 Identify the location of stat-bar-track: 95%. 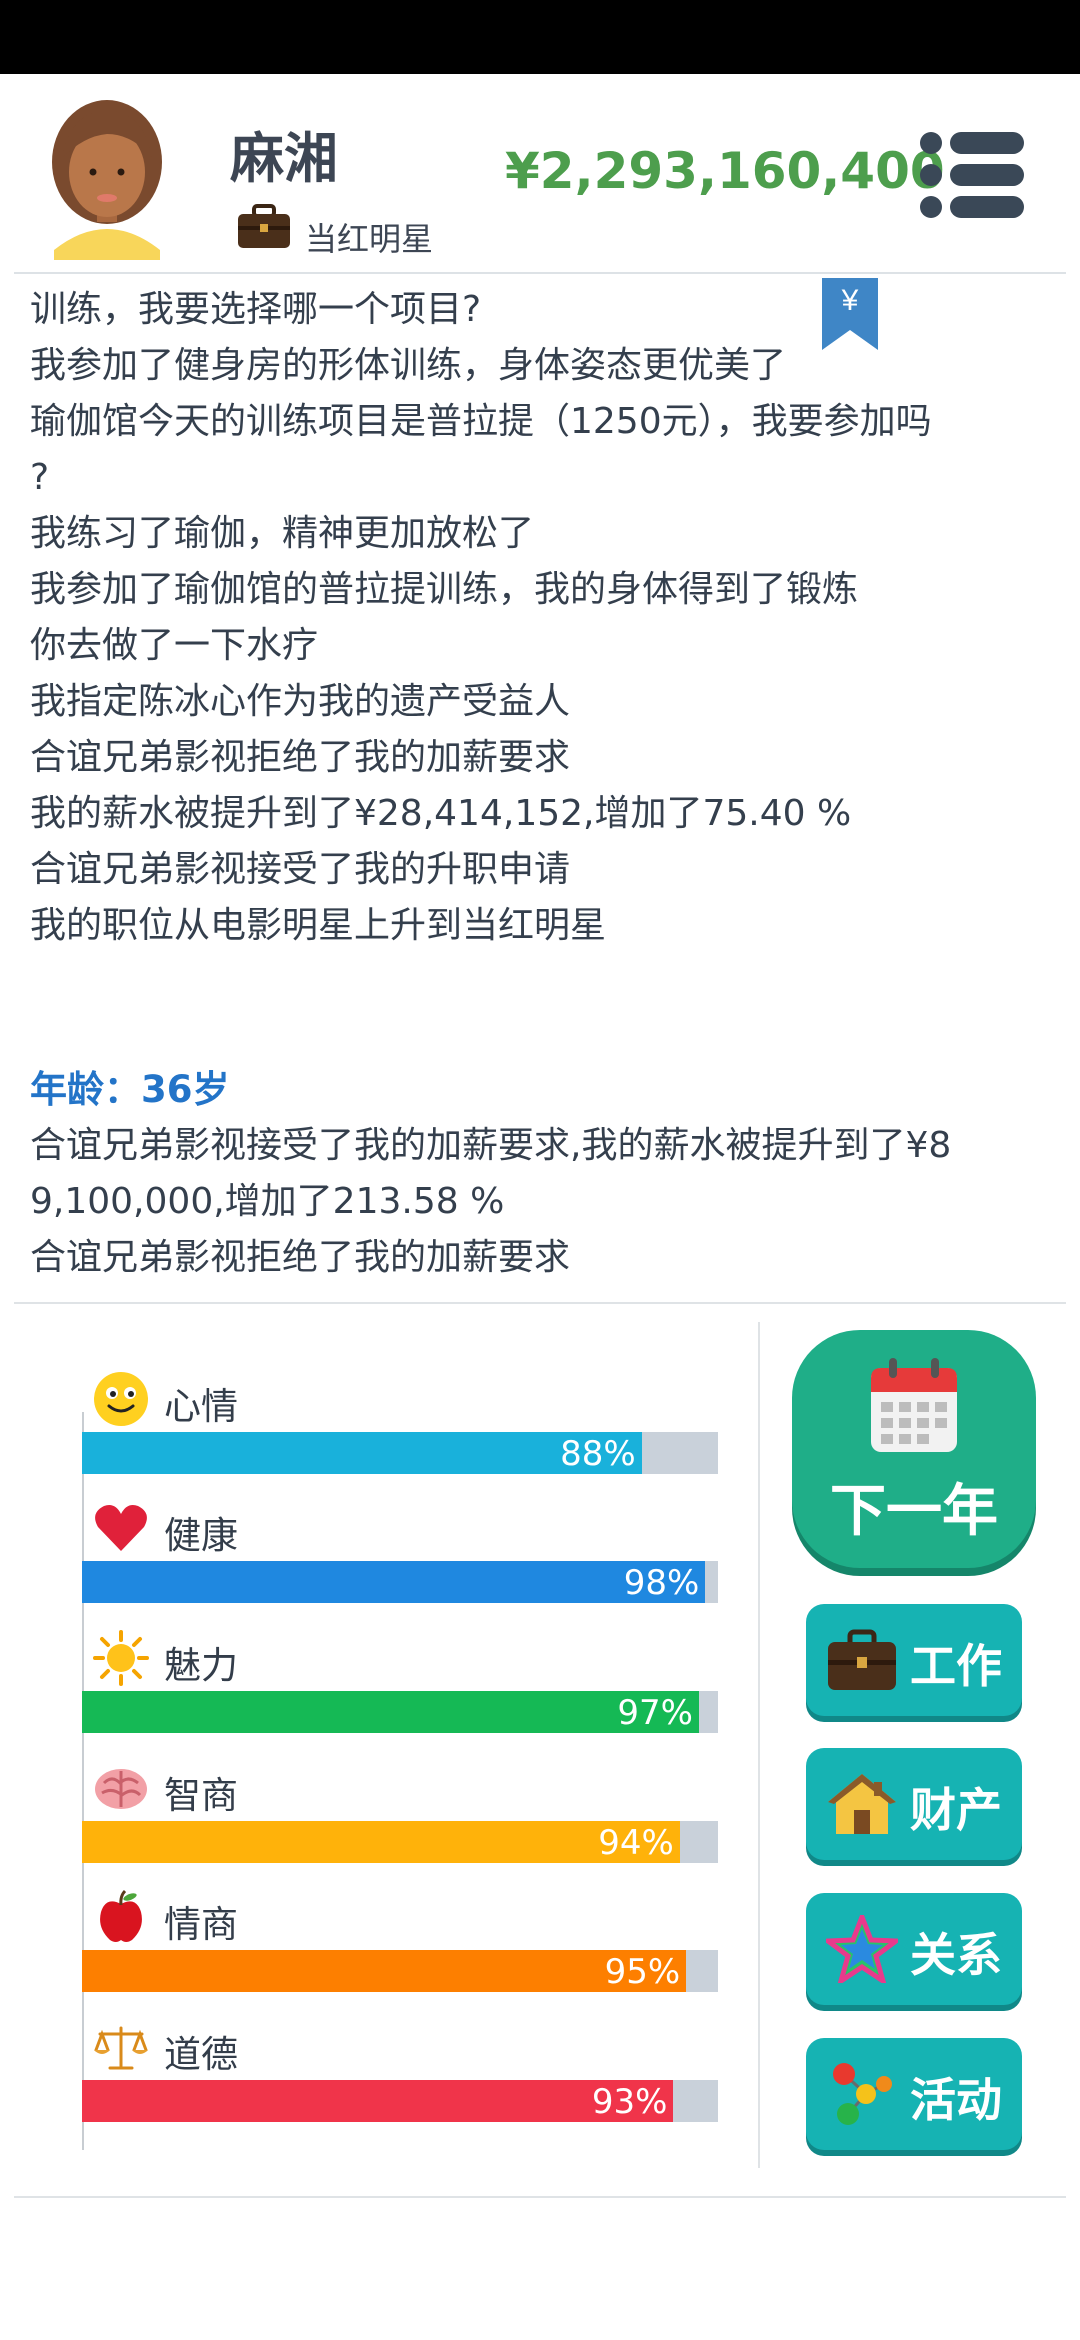
(400, 1971).